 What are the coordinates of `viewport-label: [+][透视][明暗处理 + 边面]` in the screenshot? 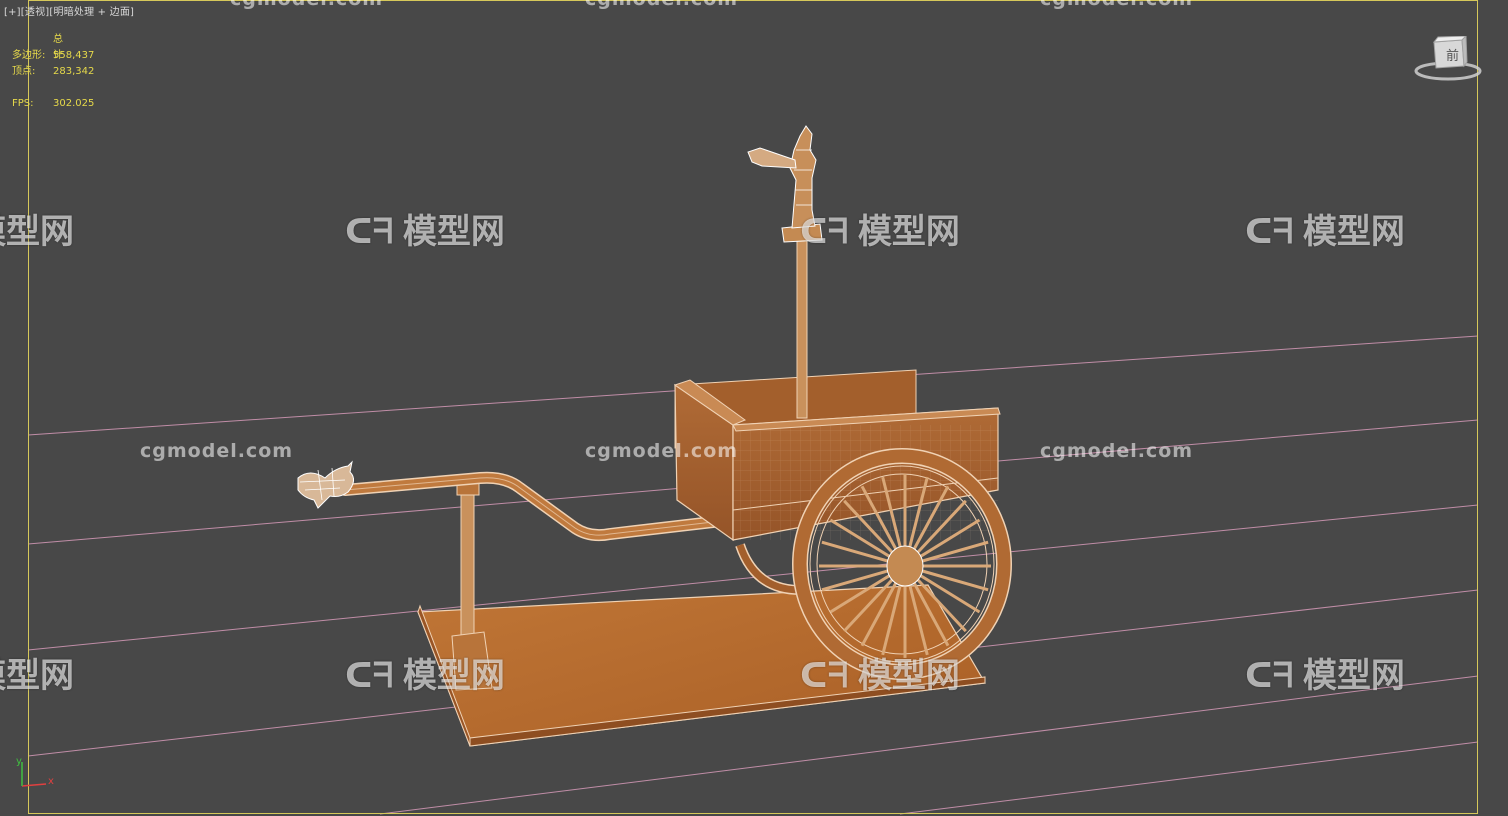 It's located at (69, 10).